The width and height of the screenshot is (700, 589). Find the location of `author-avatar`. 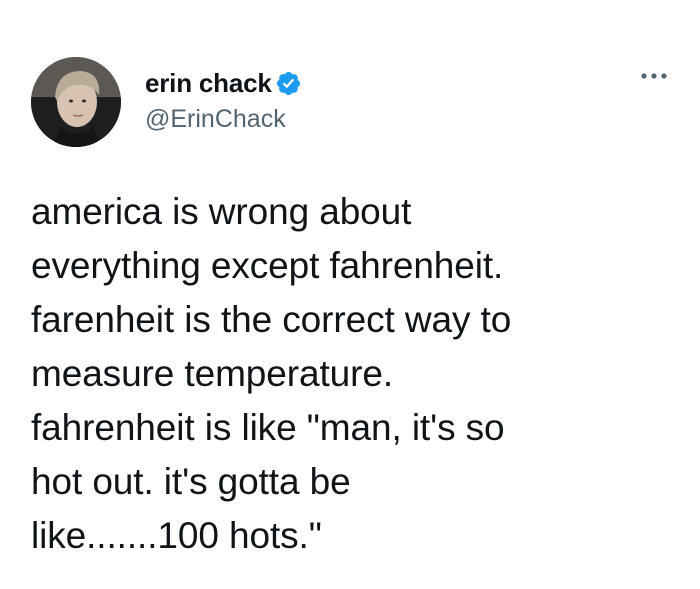

author-avatar is located at coordinates (76, 102).